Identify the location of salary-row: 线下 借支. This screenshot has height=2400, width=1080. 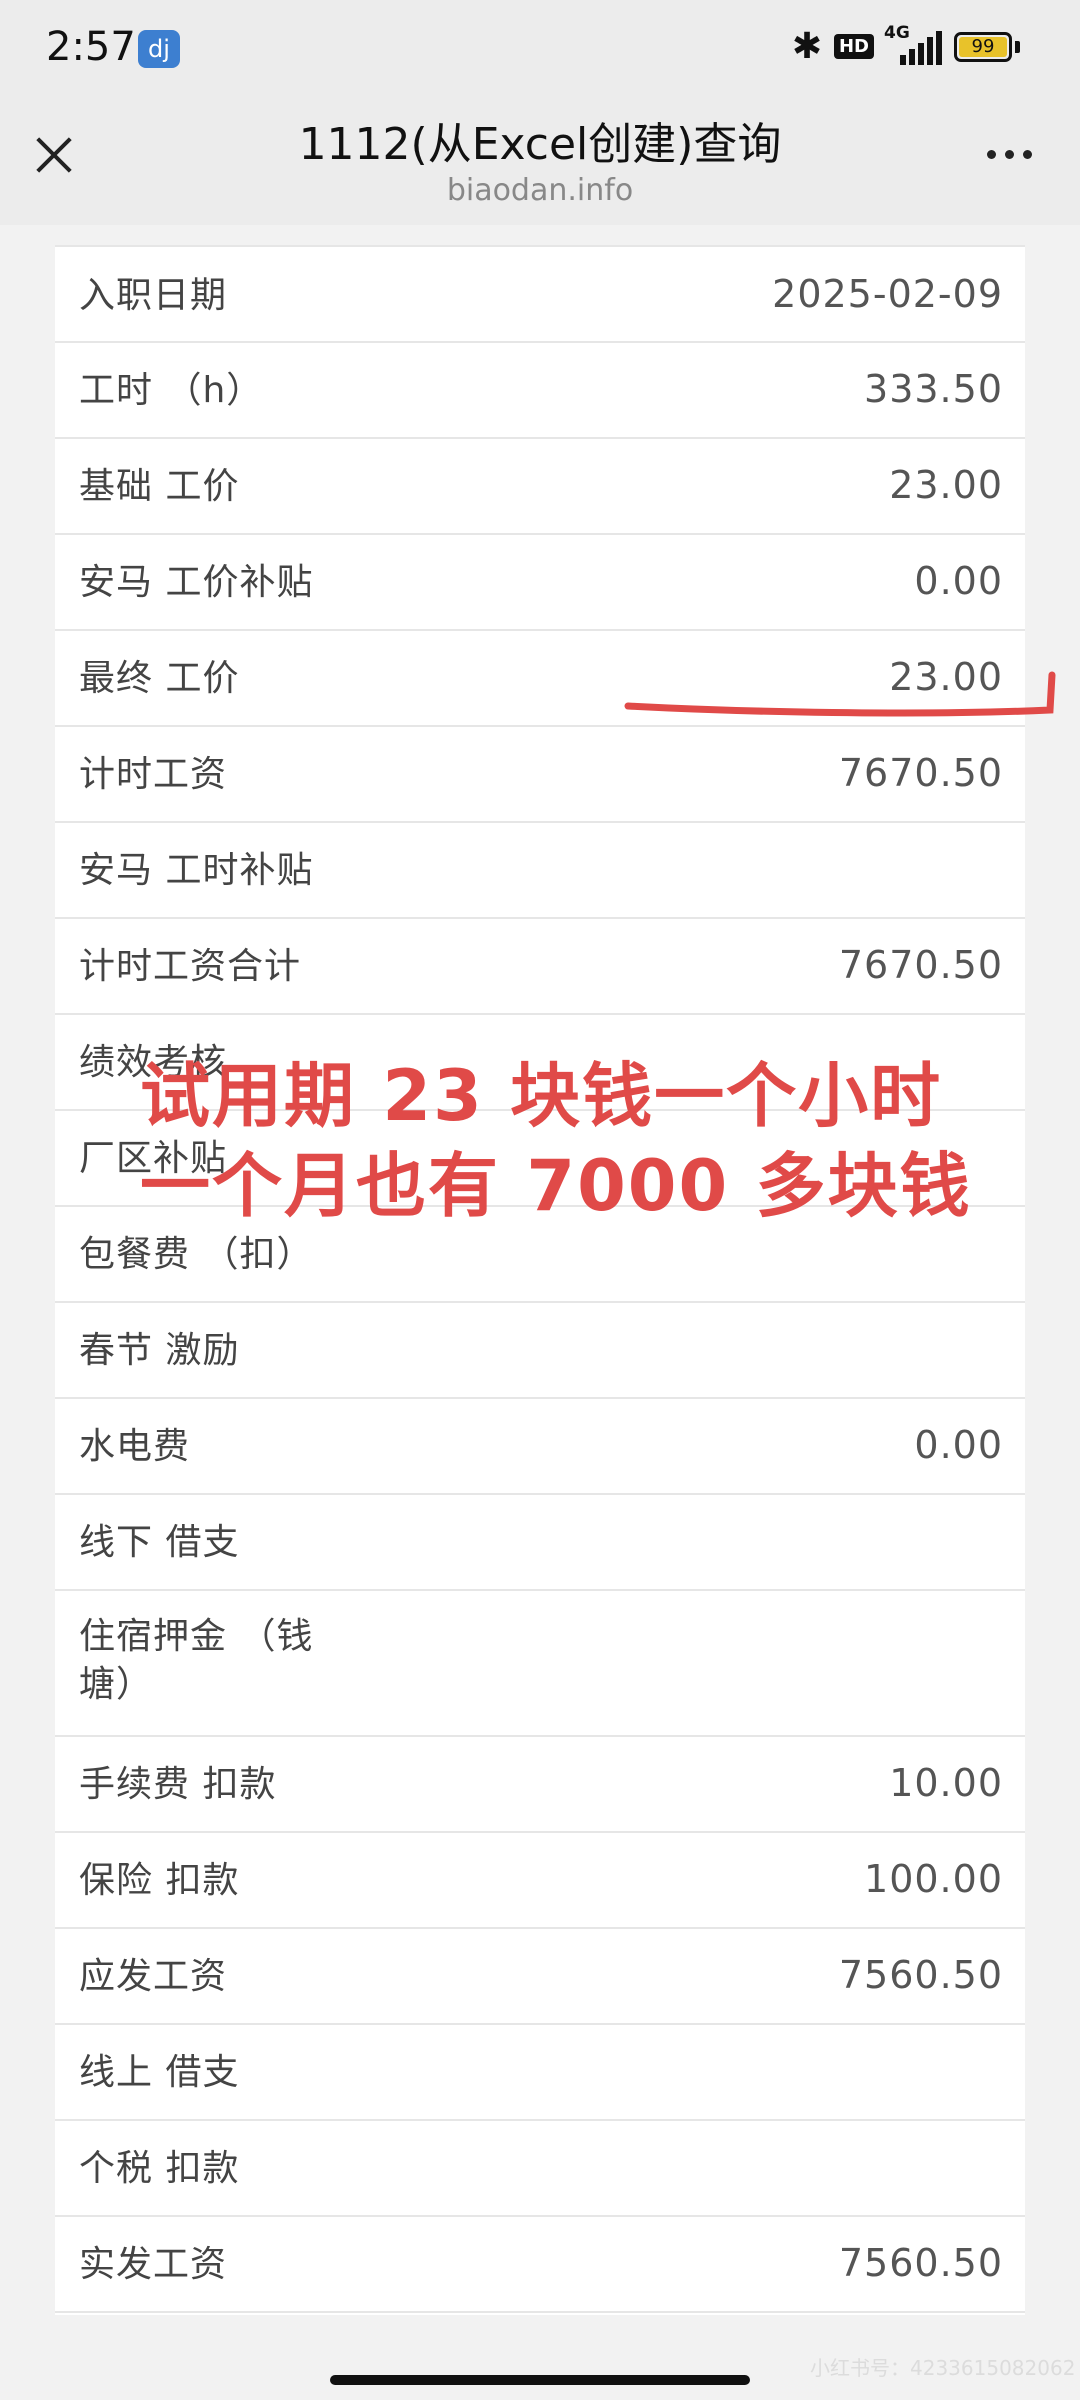
(540, 1543).